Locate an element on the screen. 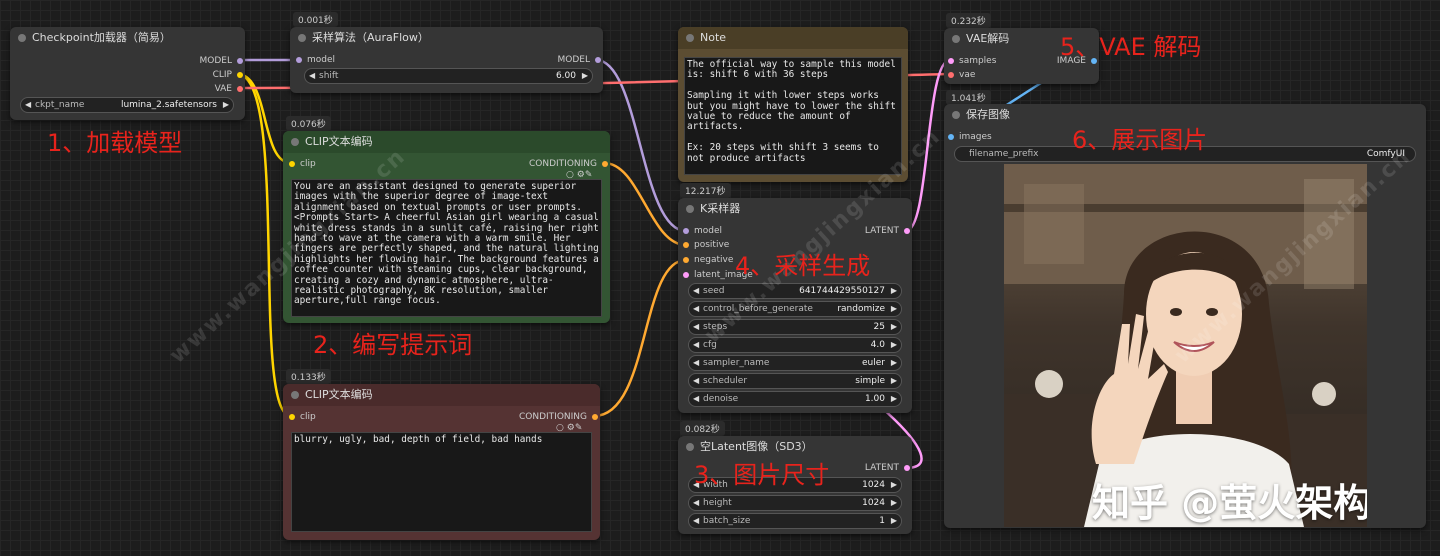 The image size is (1440, 556). seed-widget: ◀ seed 641744429550127 ▶ is located at coordinates (795, 291).